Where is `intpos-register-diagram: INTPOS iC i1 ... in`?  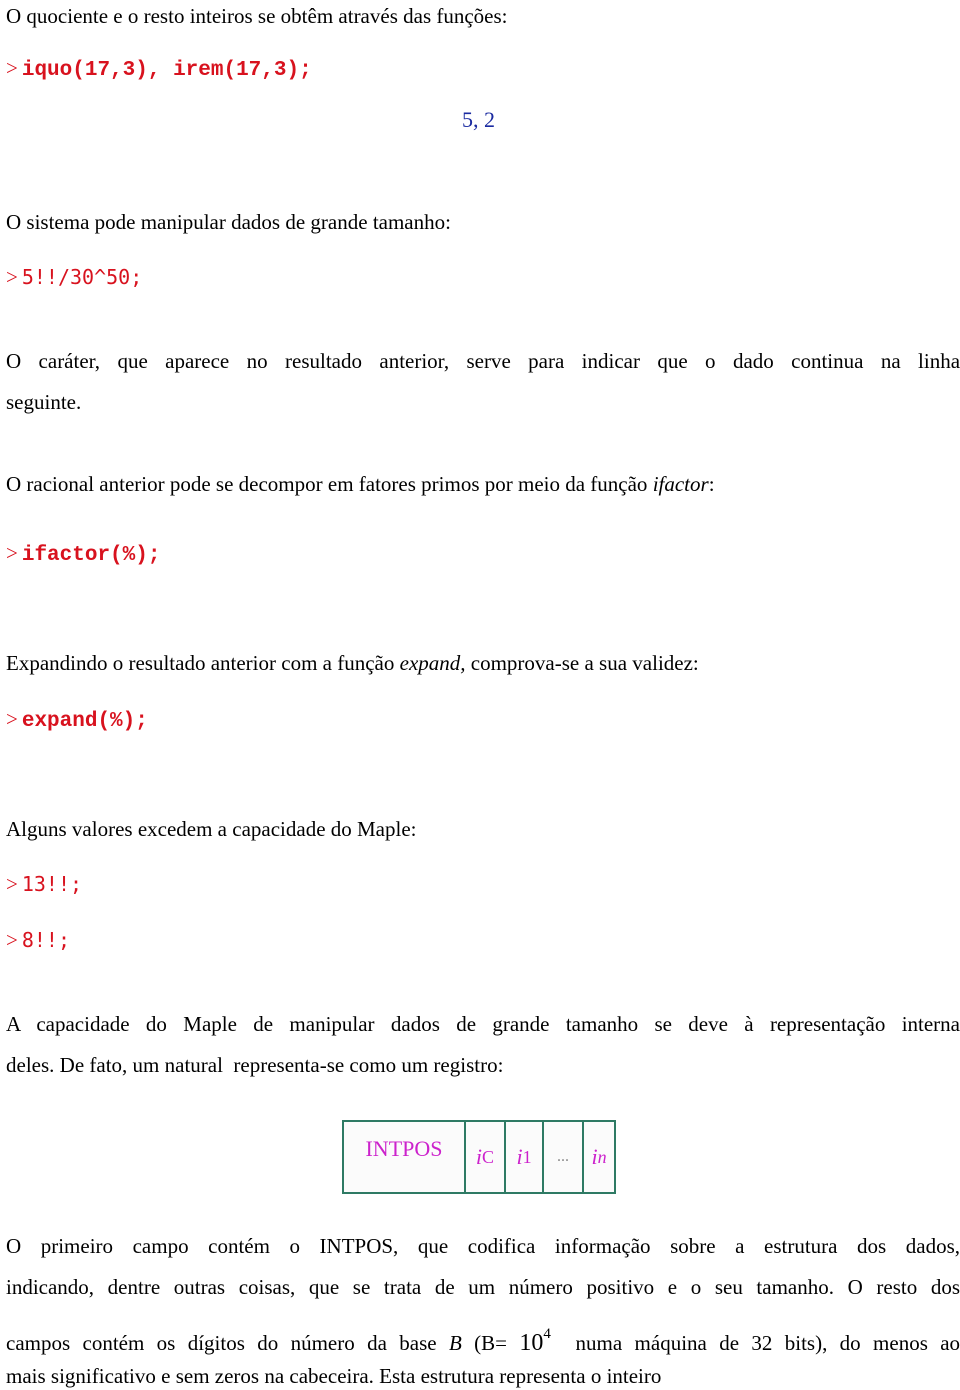
intpos-register-diagram: INTPOS iC i1 ... in is located at coordinates (479, 1157).